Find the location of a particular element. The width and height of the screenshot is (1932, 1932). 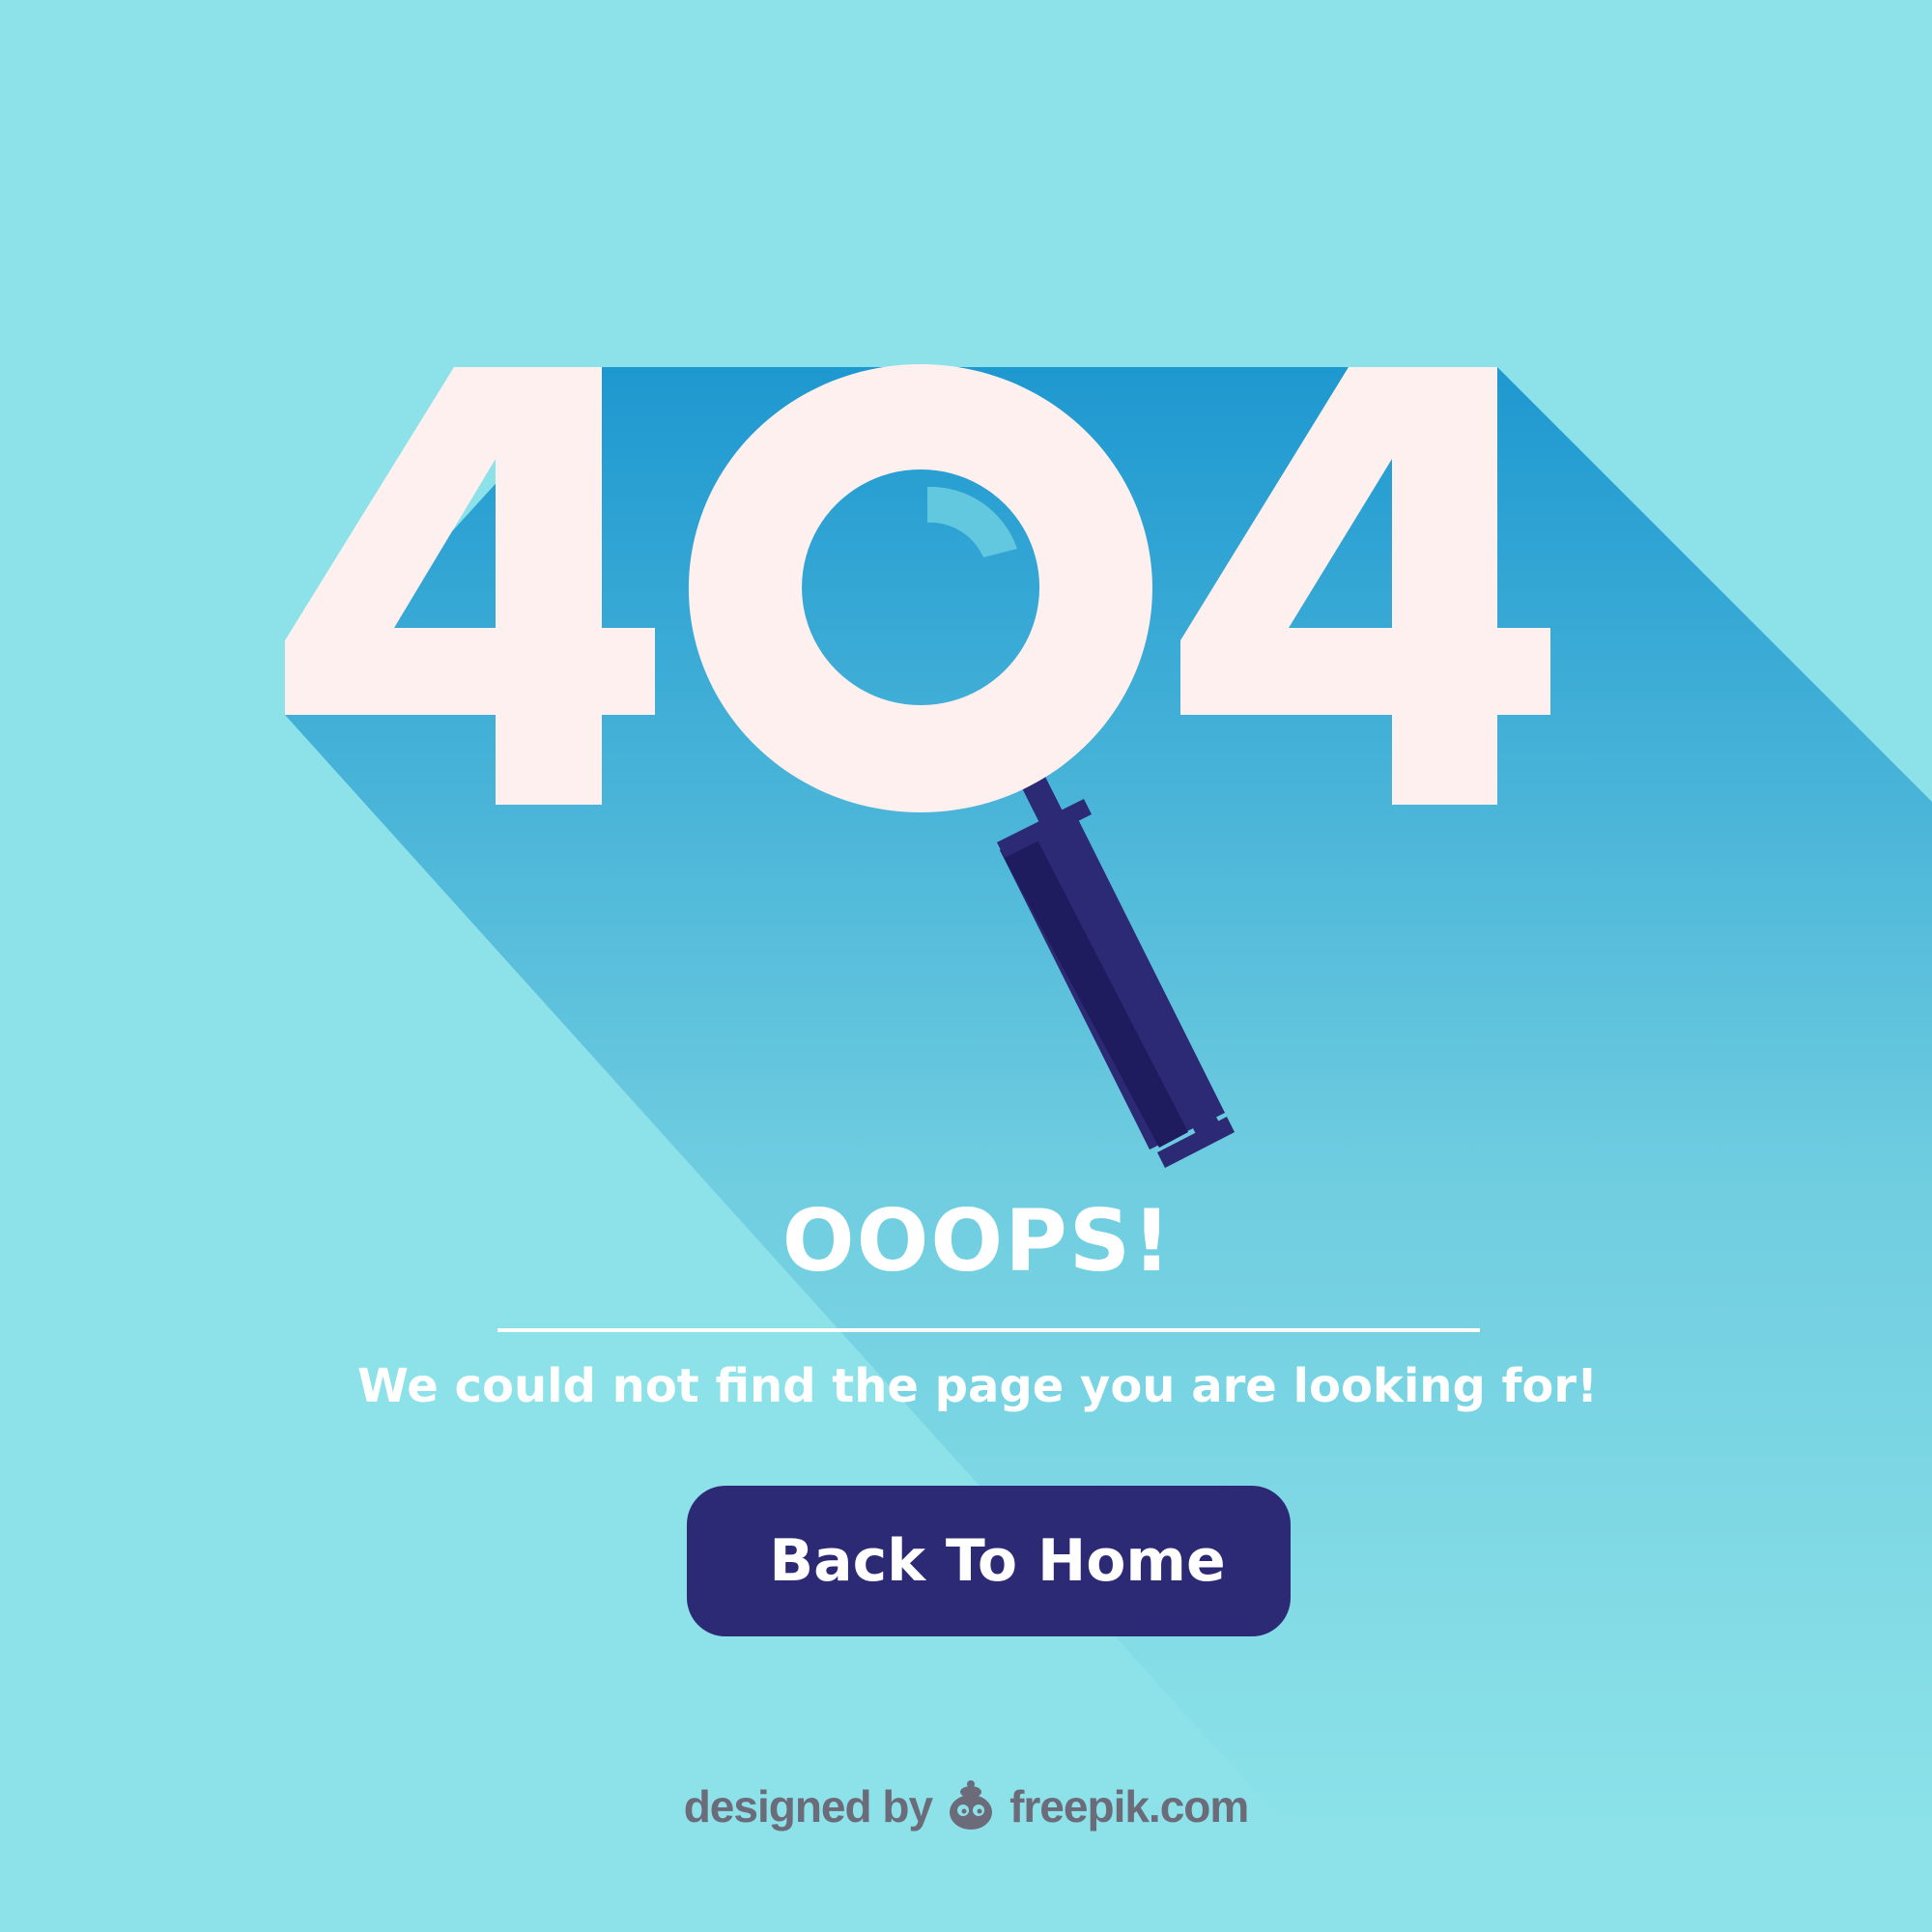

divider-line is located at coordinates (988, 1330).